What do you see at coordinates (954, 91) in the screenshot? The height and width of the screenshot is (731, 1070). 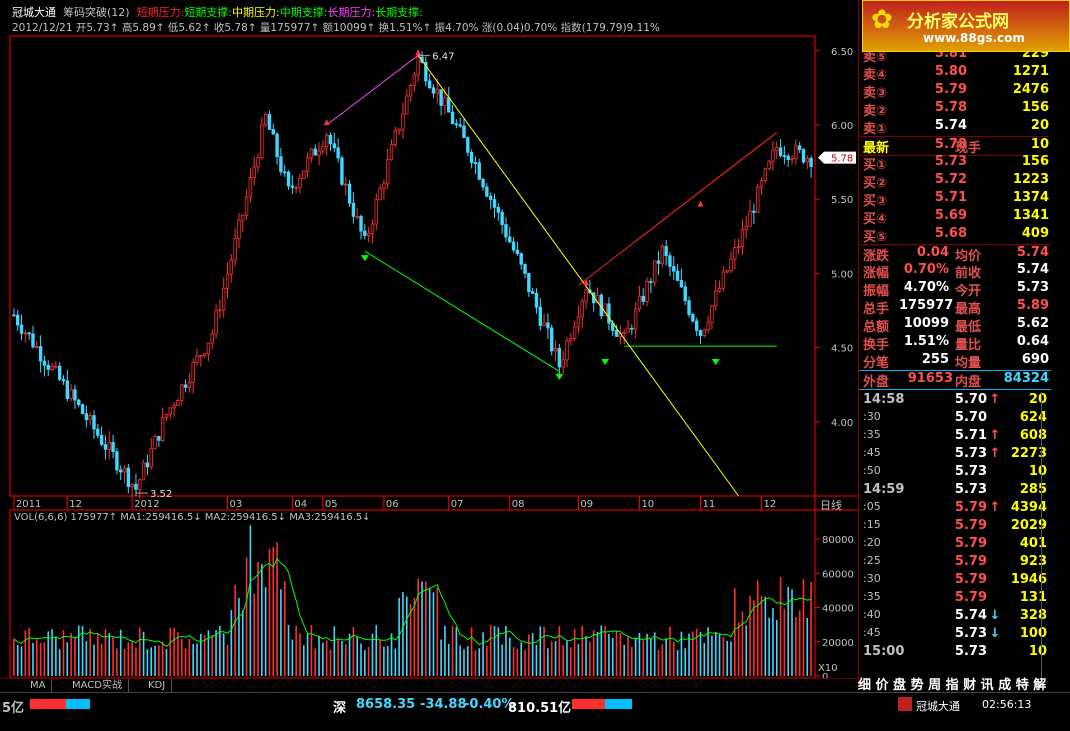 I see `order-row: 卖③ 5.79 2476` at bounding box center [954, 91].